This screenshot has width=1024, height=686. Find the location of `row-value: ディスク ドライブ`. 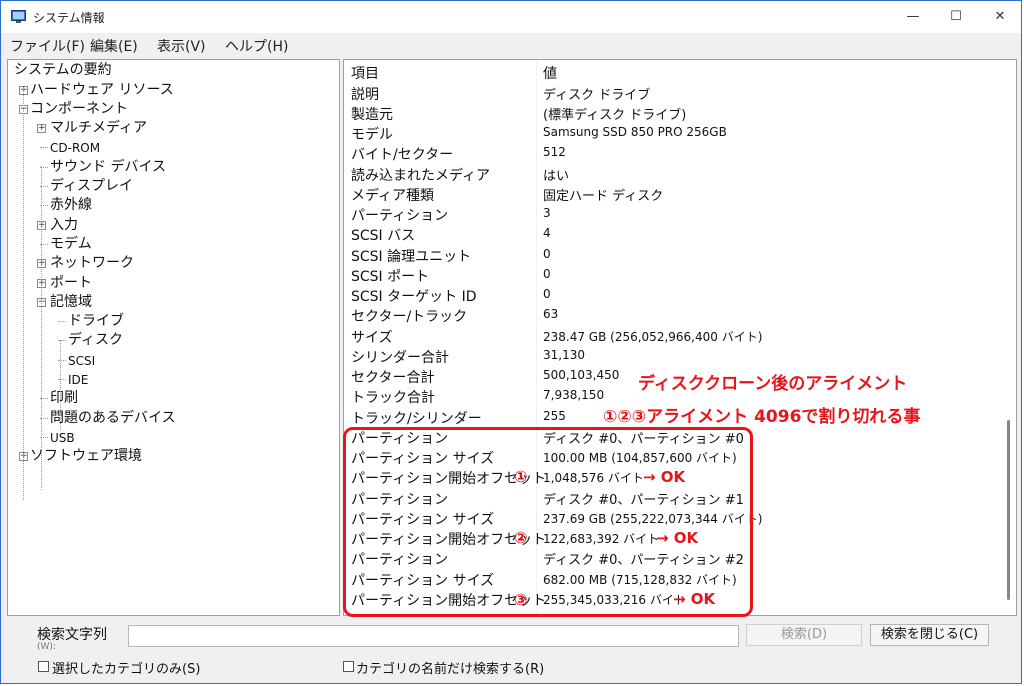

row-value: ディスク ドライブ is located at coordinates (597, 95).